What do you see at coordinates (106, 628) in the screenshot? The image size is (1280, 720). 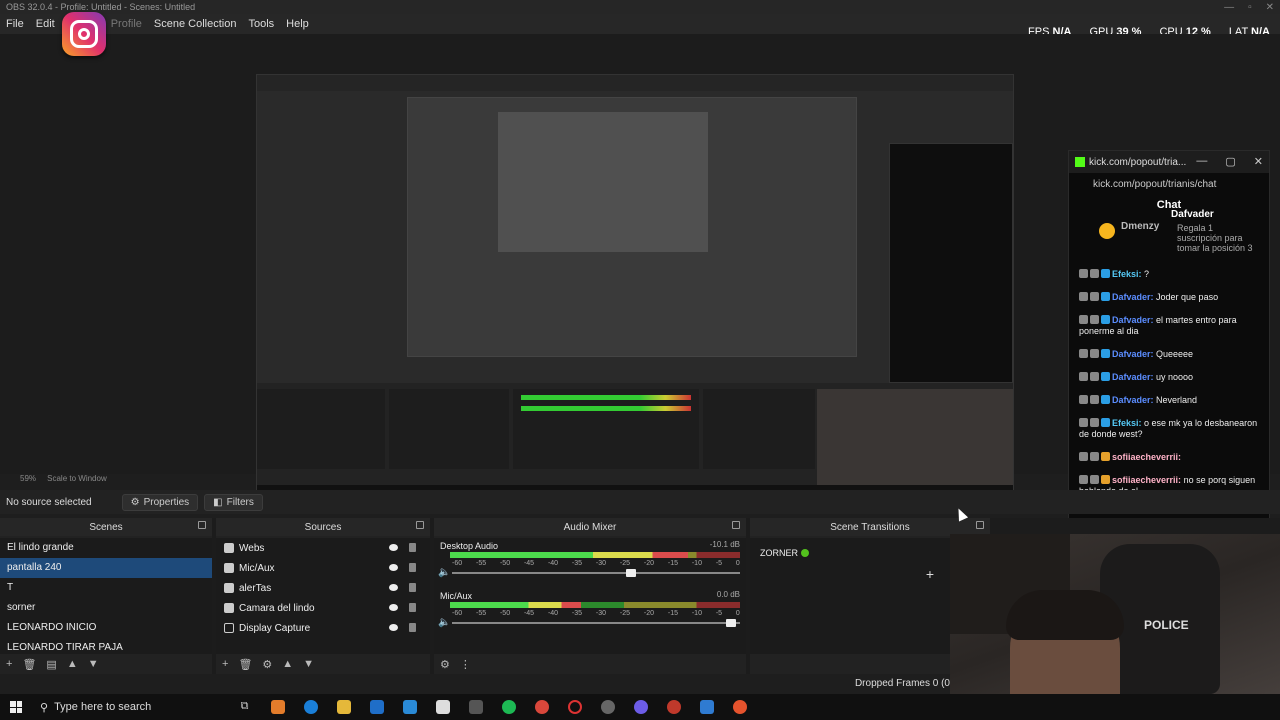 I see `scene-item: LEONARDO INICIO` at bounding box center [106, 628].